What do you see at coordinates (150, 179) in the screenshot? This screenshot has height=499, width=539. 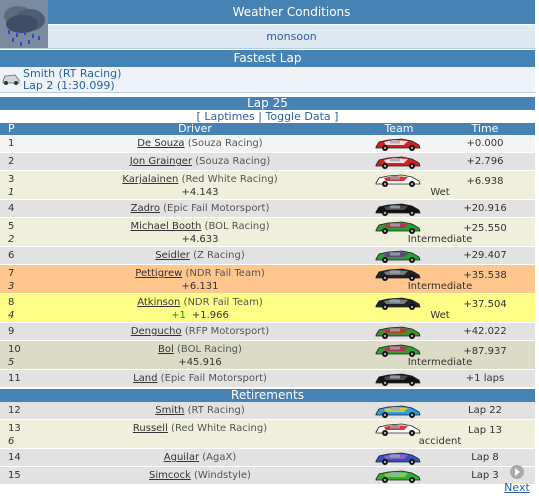 I see `driver-link: Karjalainen` at bounding box center [150, 179].